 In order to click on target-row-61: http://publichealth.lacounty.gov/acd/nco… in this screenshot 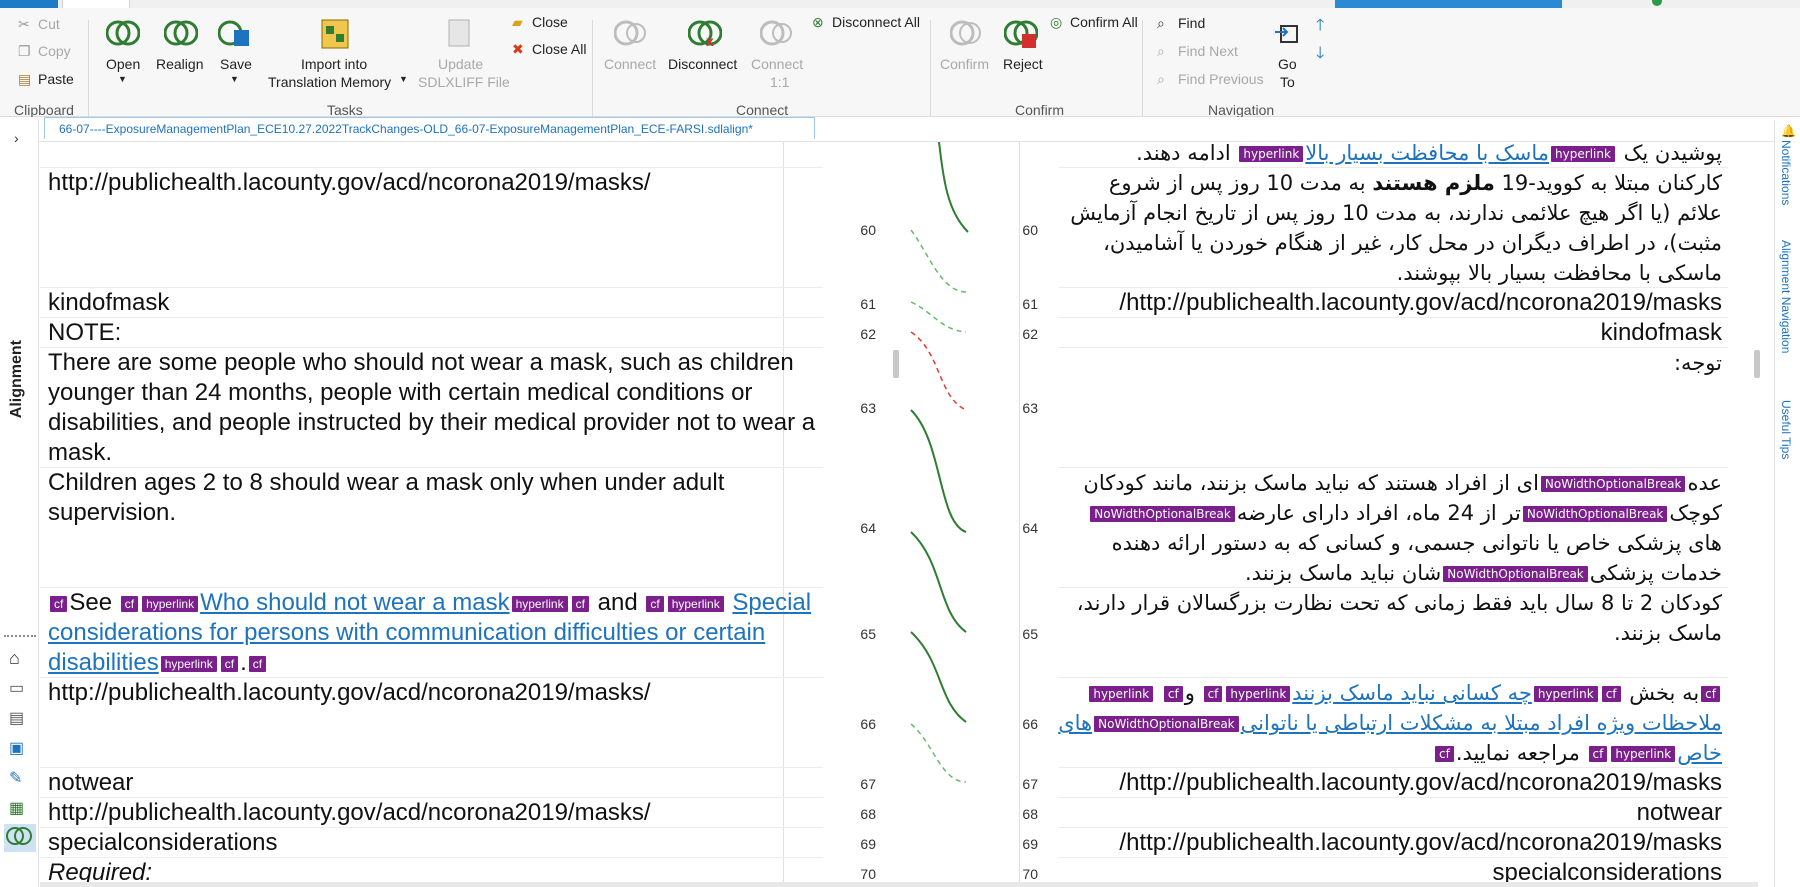, I will do `click(1393, 303)`.